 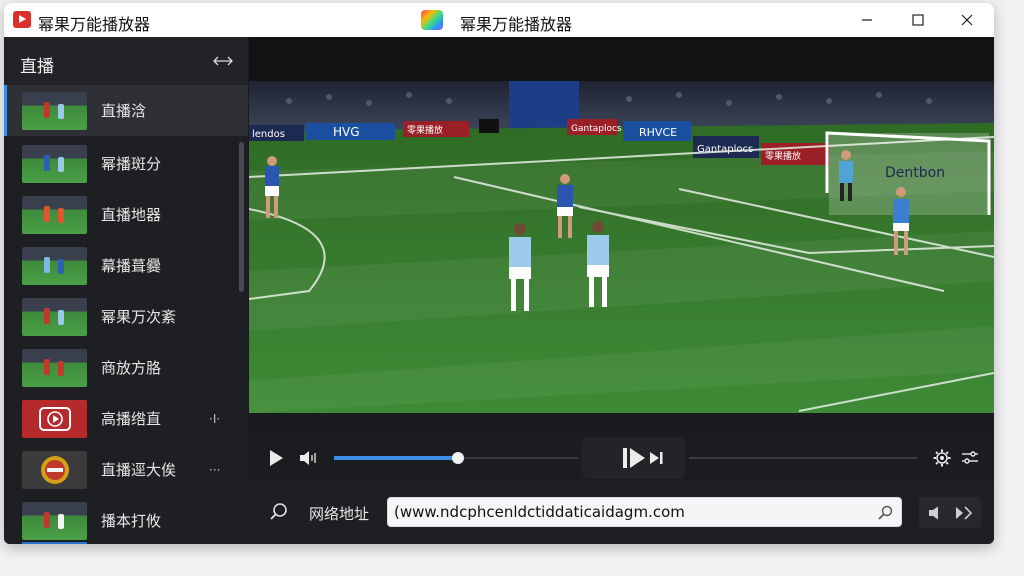 I want to click on minimize-icon, so click(x=867, y=20).